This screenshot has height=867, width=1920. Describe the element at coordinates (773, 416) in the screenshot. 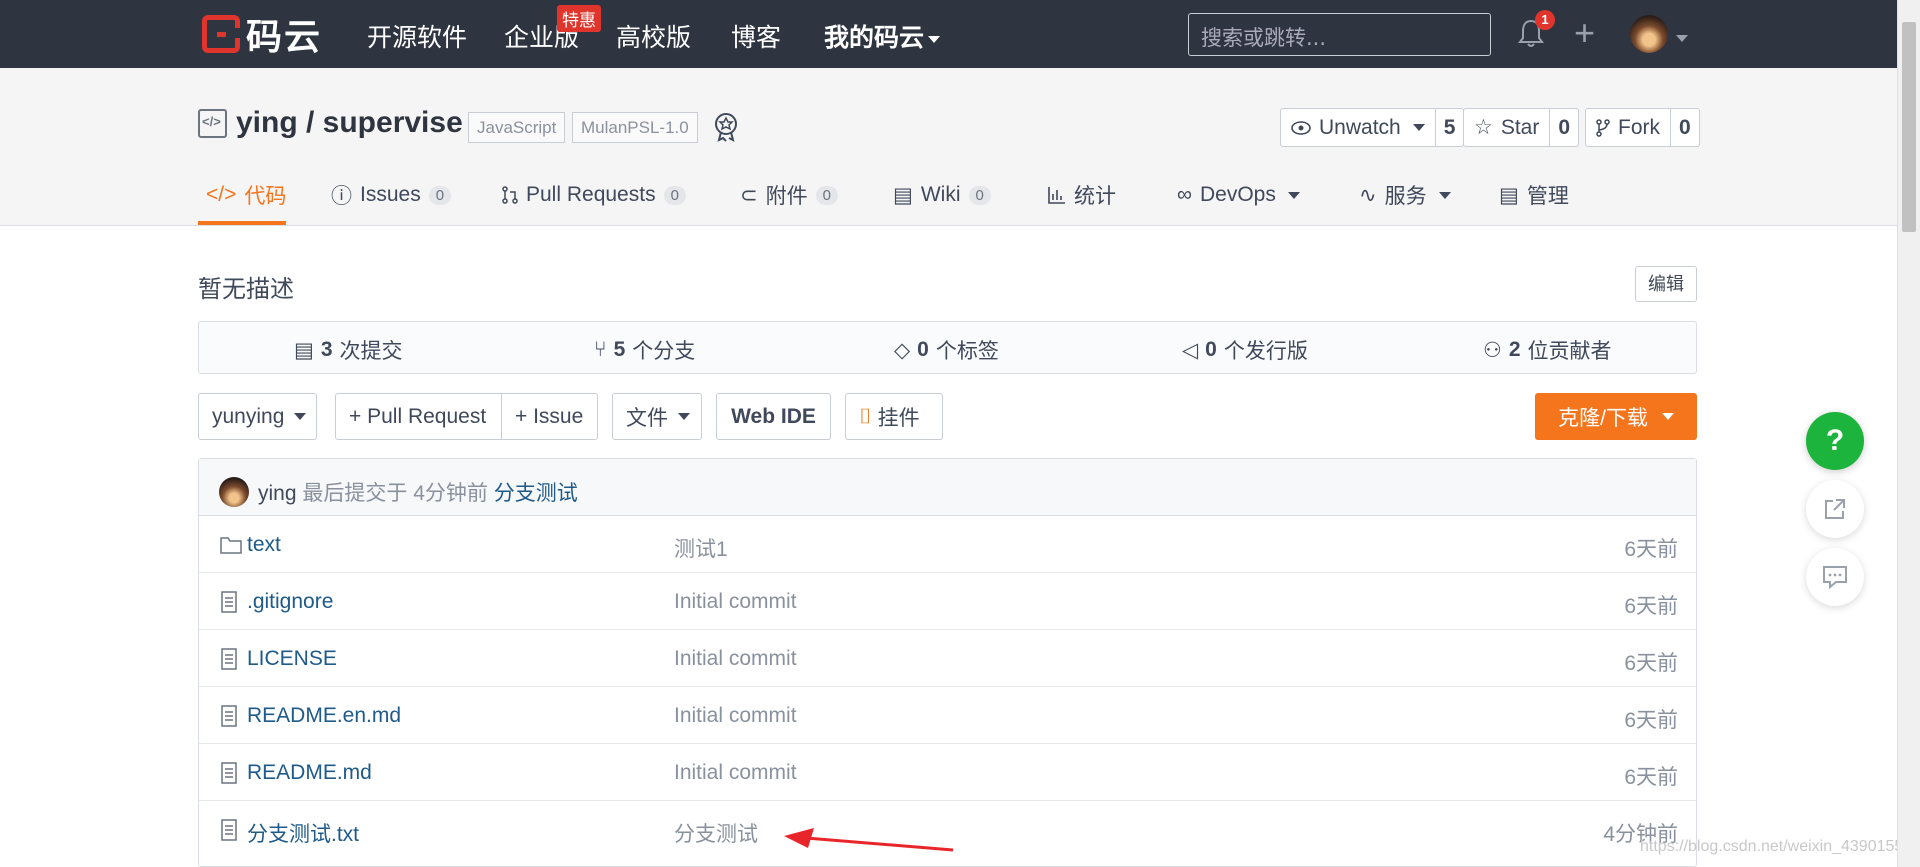

I see `web-ide-button: Web IDE` at that location.